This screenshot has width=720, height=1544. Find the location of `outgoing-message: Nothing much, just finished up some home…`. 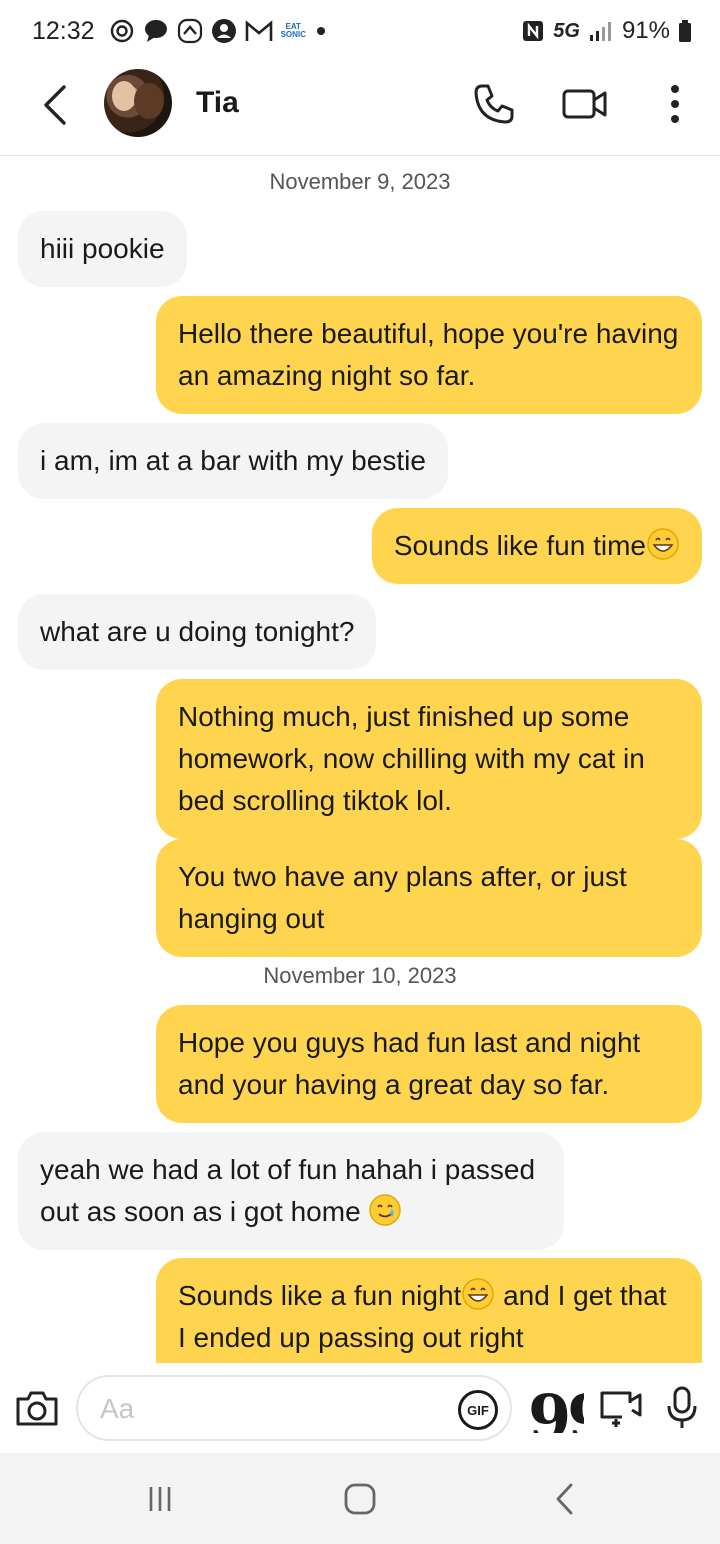

outgoing-message: Nothing much, just finished up some home… is located at coordinates (429, 759).